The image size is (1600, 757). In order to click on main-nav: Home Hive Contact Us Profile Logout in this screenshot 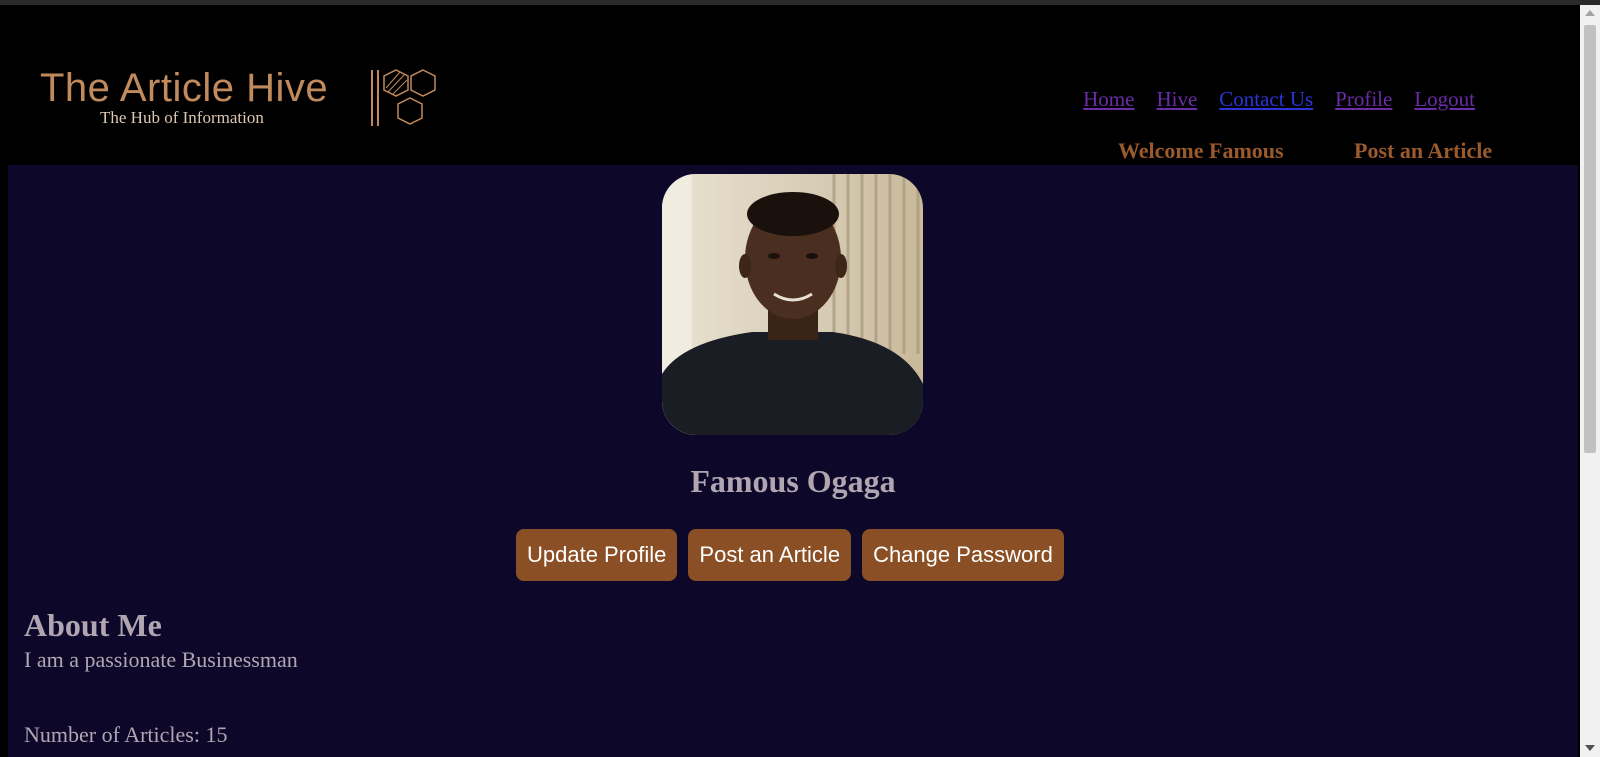, I will do `click(1279, 99)`.